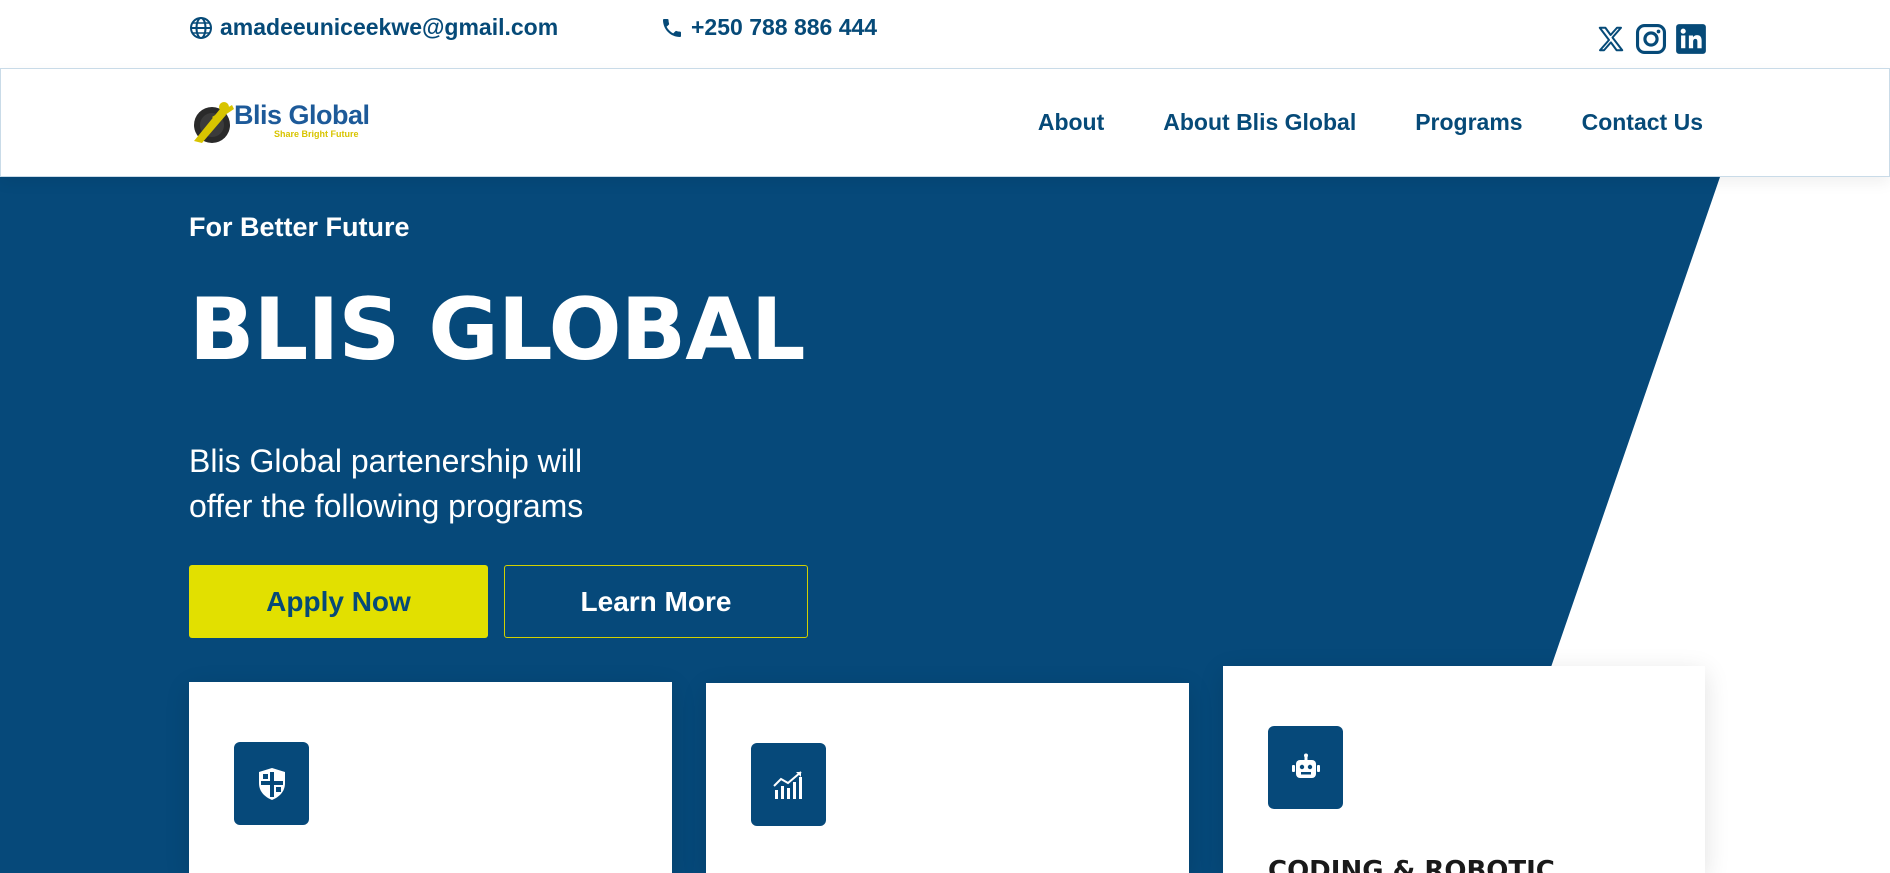 Image resolution: width=1890 pixels, height=873 pixels. Describe the element at coordinates (1071, 122) in the screenshot. I see `nav-item-about: About` at that location.